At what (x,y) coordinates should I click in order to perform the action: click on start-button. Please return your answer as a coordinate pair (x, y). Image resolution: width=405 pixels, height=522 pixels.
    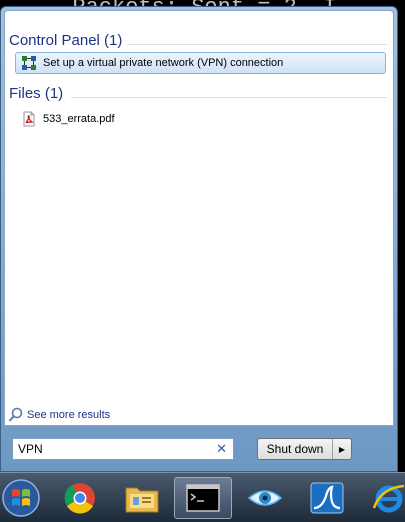
    Looking at the image, I should click on (25, 498).